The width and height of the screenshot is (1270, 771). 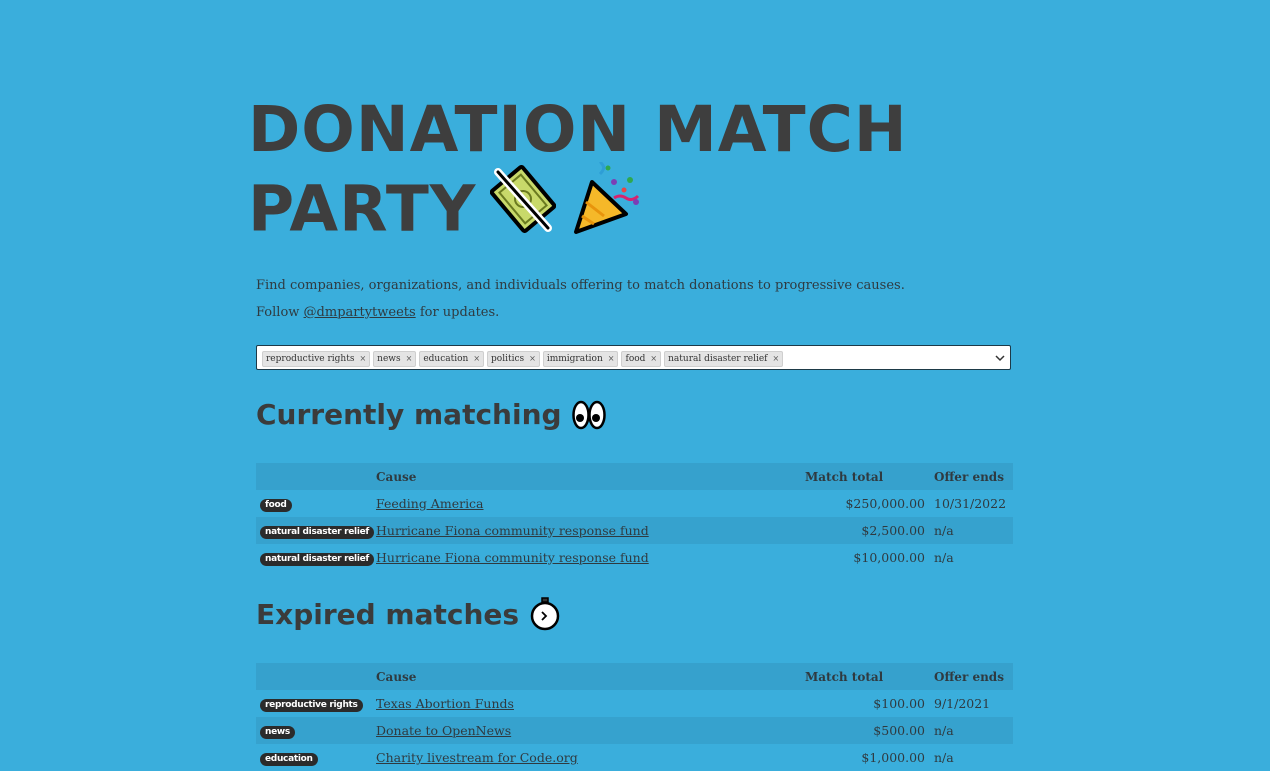 I want to click on filter-tag: reproductive rights ×, so click(x=316, y=359).